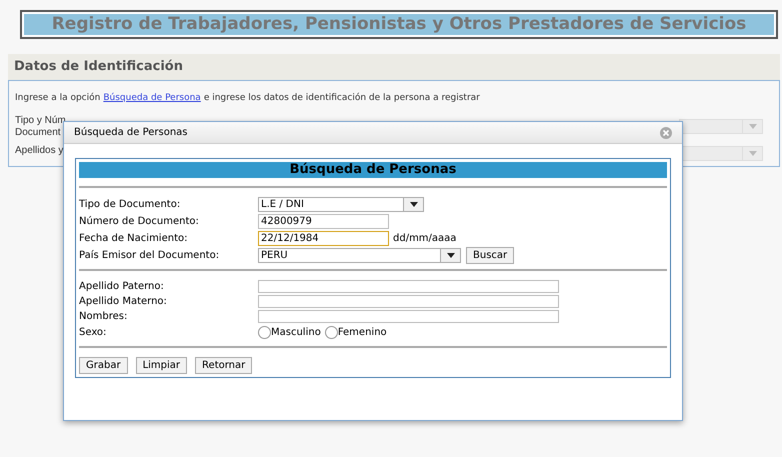 This screenshot has height=457, width=782. Describe the element at coordinates (40, 126) in the screenshot. I see `field-label: Tipo y Núm Document` at that location.